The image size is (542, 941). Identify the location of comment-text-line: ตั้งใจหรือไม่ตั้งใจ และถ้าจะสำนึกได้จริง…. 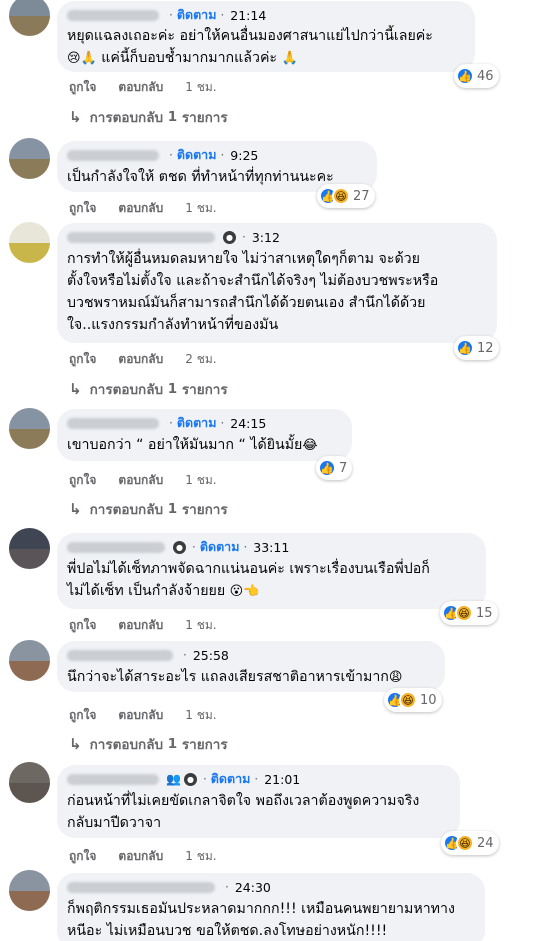
(253, 281).